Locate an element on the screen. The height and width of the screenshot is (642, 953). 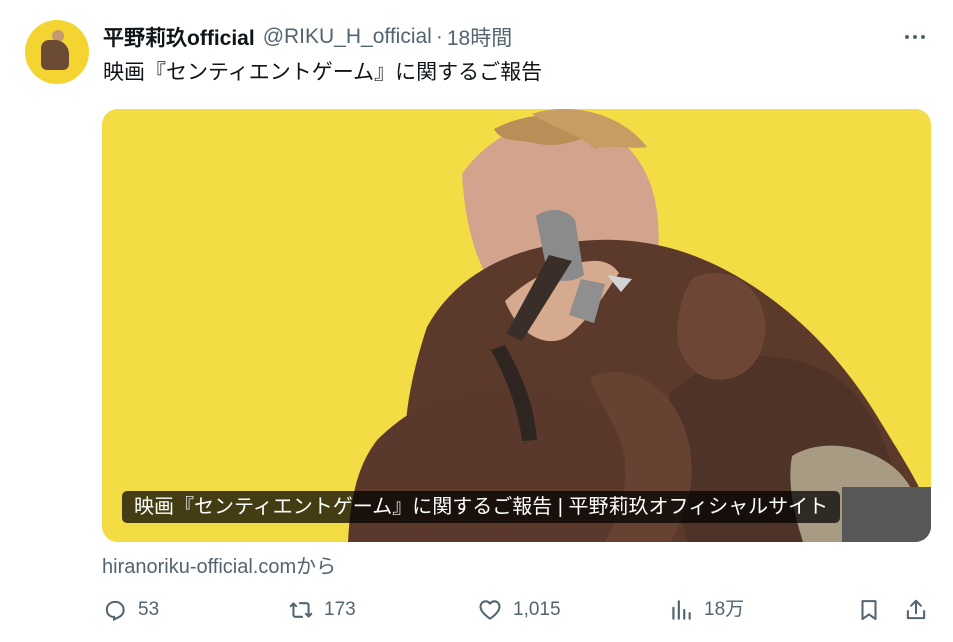
tweet-actions: 53 173 1,015 18万 is located at coordinates (516, 610).